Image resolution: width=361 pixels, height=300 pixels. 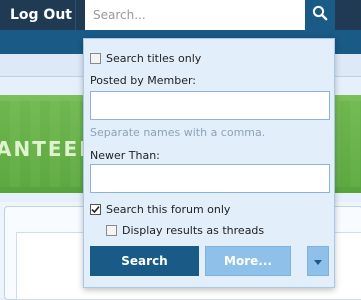 What do you see at coordinates (168, 209) in the screenshot?
I see `search-this-forum-label: Search this forum only` at bounding box center [168, 209].